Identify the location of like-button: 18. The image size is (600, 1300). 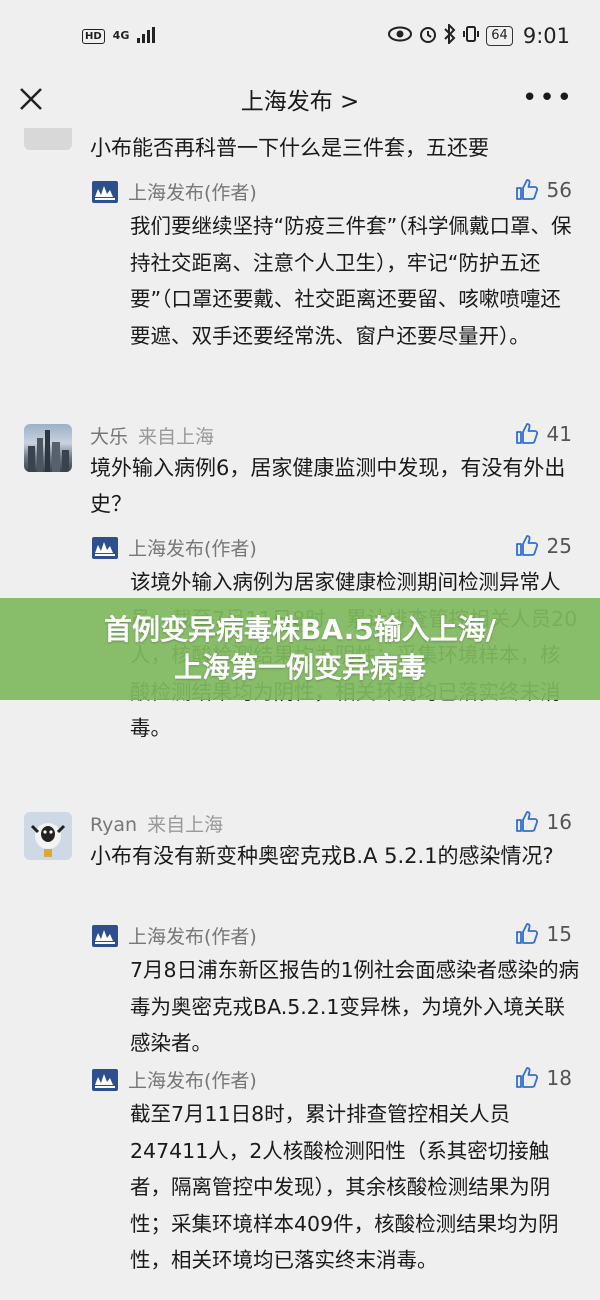
(543, 1078).